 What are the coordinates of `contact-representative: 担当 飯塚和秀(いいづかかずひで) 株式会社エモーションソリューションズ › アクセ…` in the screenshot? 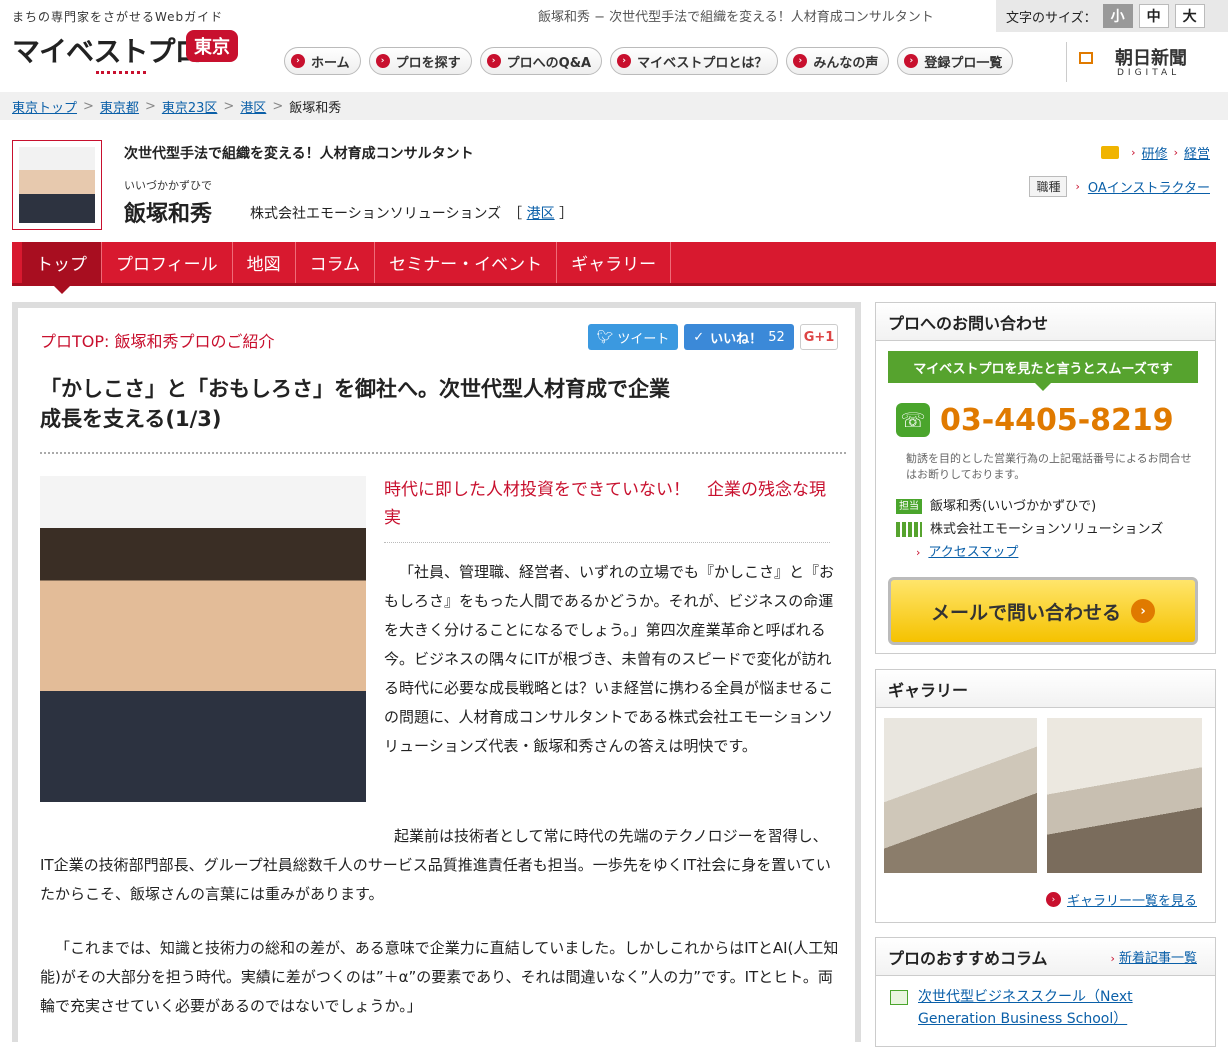 It's located at (1029, 529).